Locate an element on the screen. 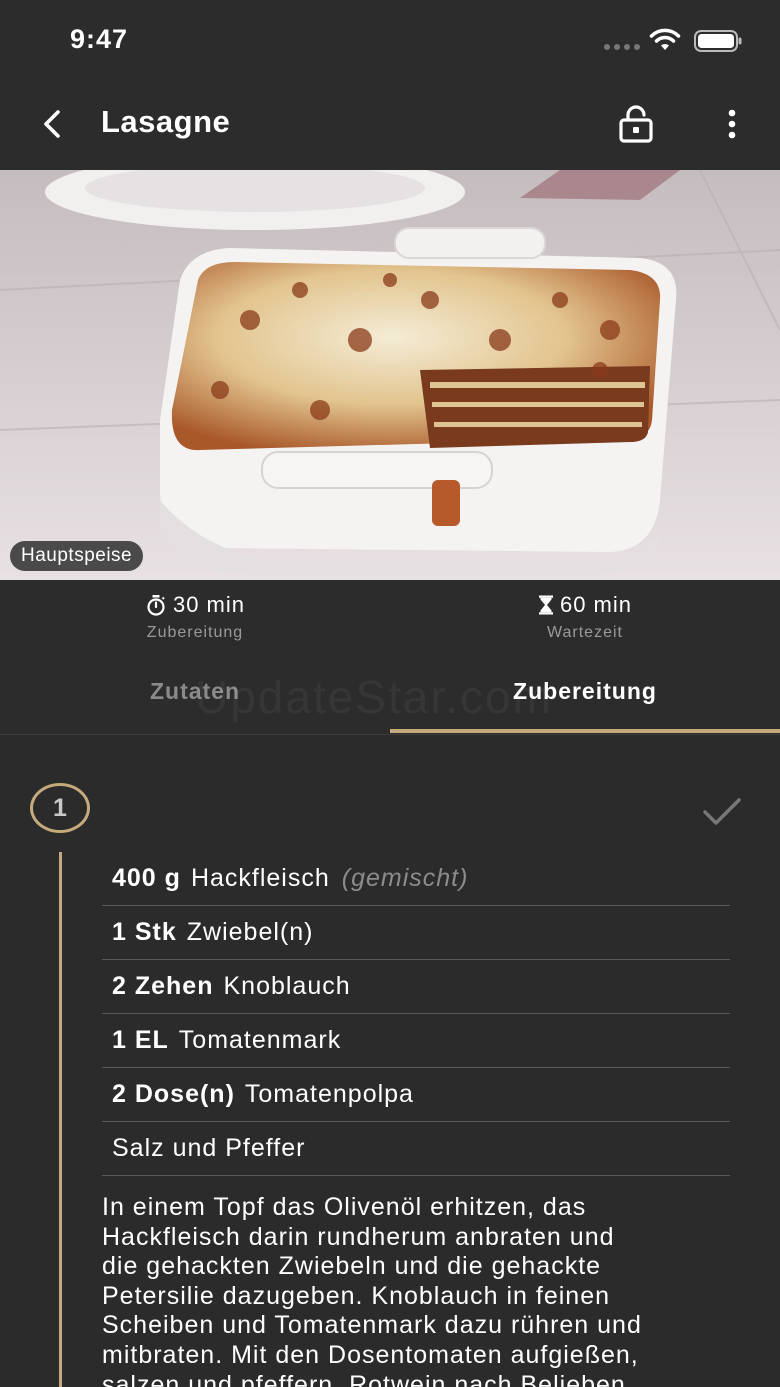  category-badge: Hauptspeise is located at coordinates (77, 556).